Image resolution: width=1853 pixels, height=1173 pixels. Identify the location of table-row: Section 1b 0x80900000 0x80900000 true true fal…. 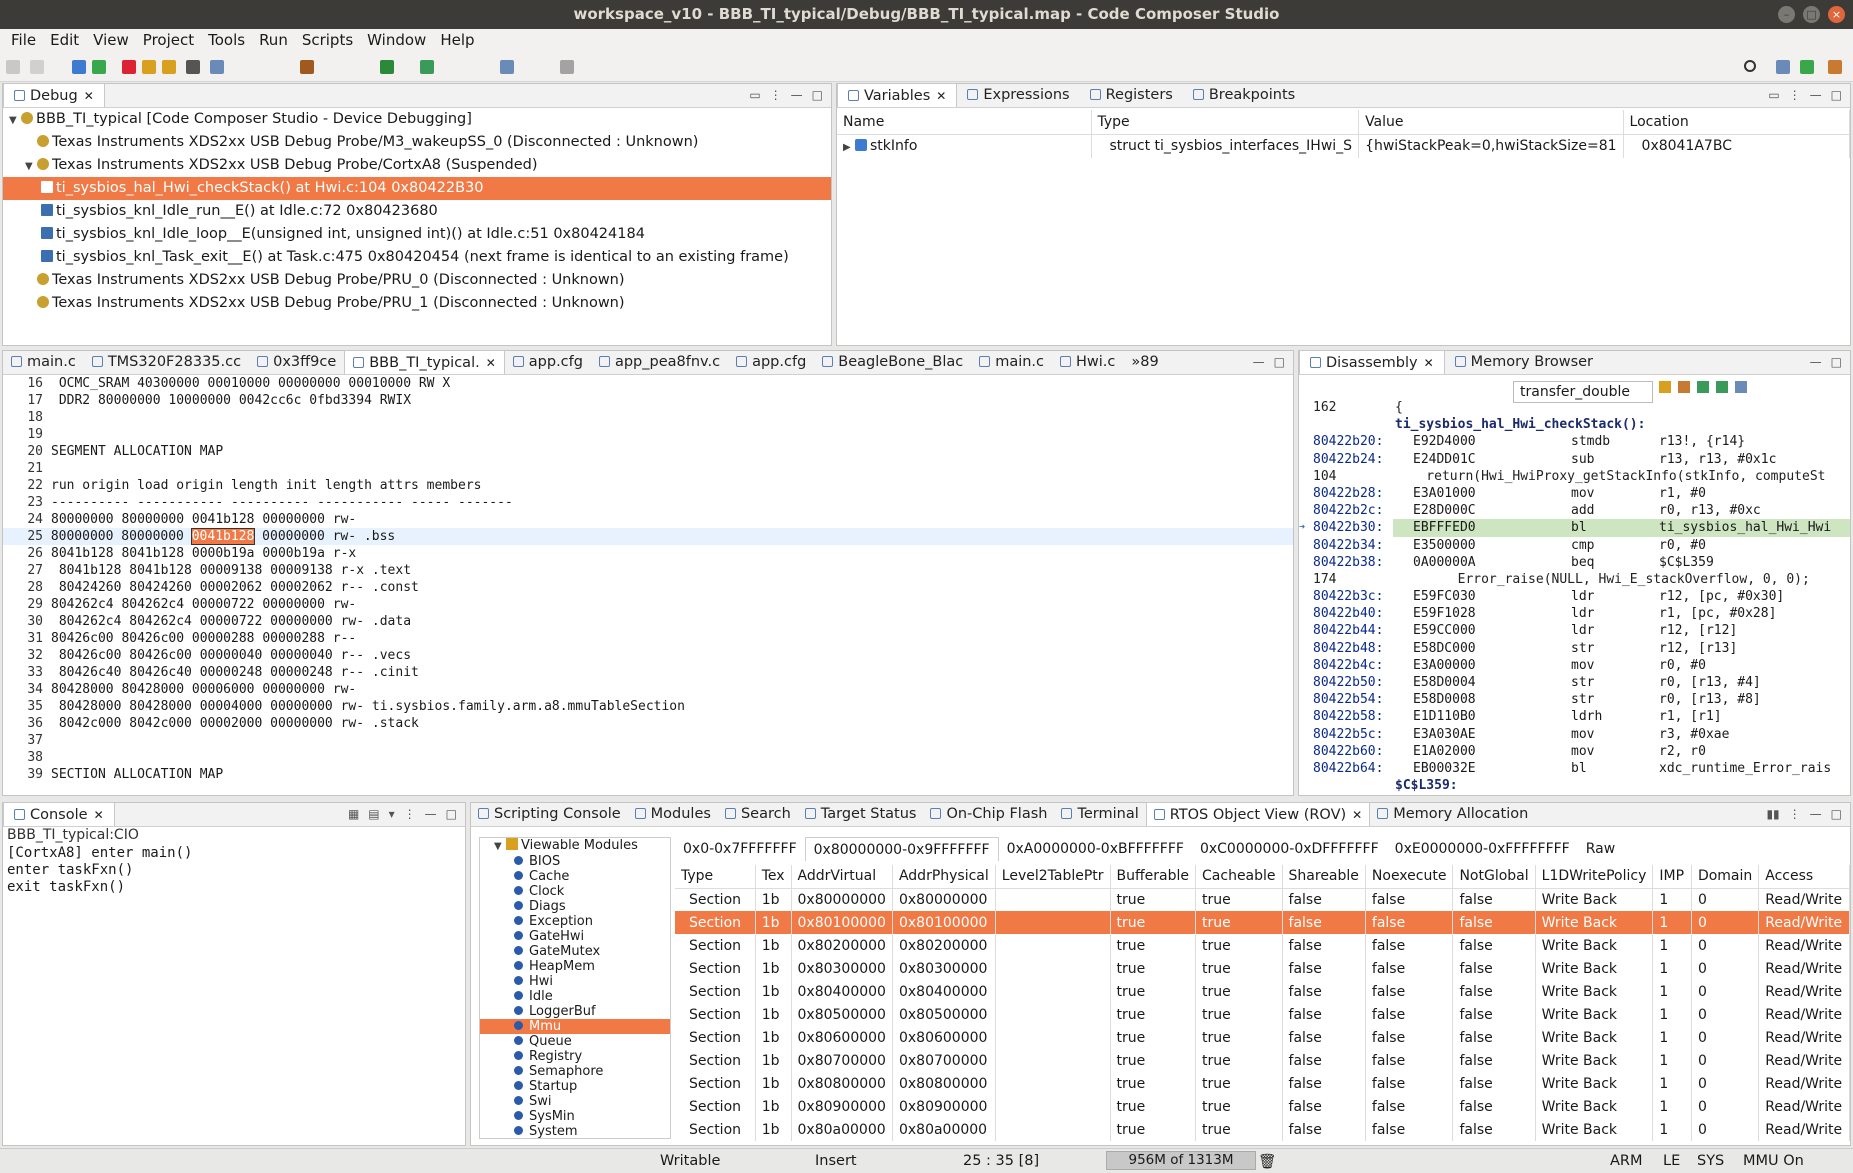
(1262, 1106).